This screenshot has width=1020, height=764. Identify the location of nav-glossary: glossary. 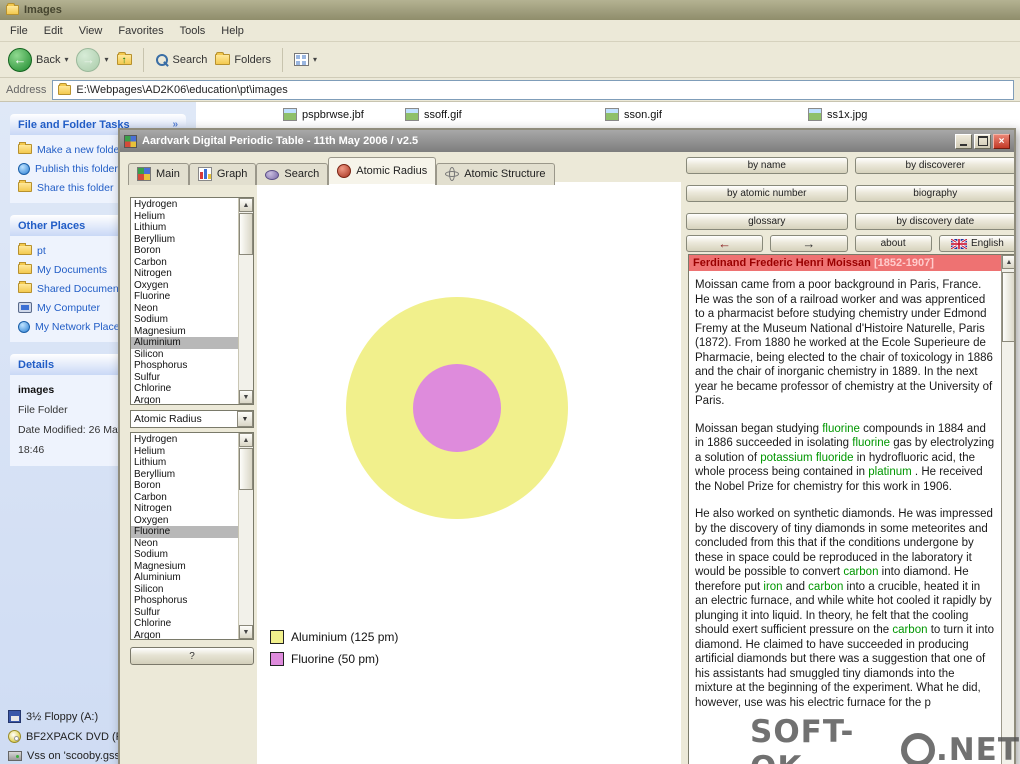
(767, 221).